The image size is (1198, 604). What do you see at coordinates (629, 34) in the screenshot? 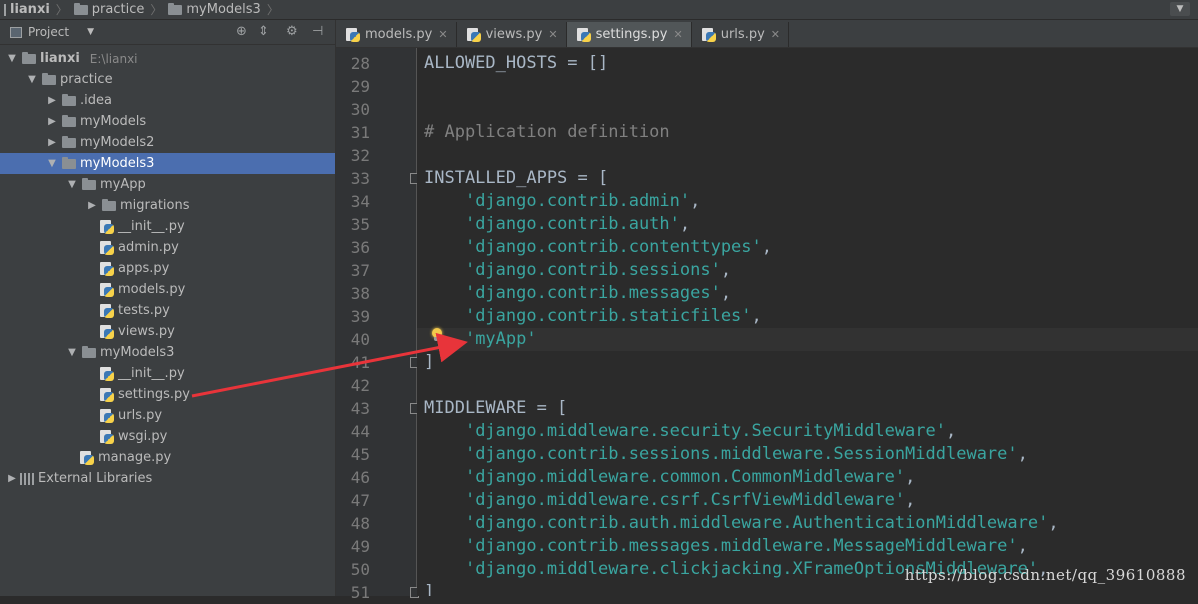
I see `editor-tab: settings.py ✕` at bounding box center [629, 34].